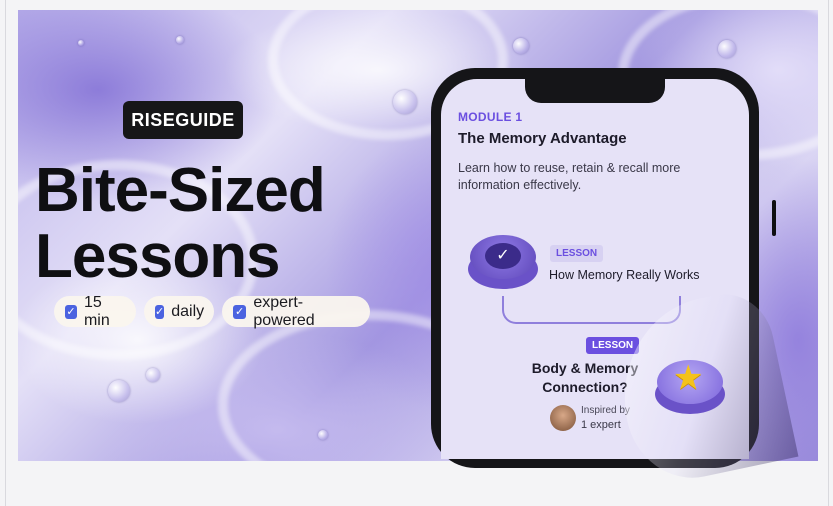 The image size is (833, 506). I want to click on module-title: The Memory Advantage, so click(542, 138).